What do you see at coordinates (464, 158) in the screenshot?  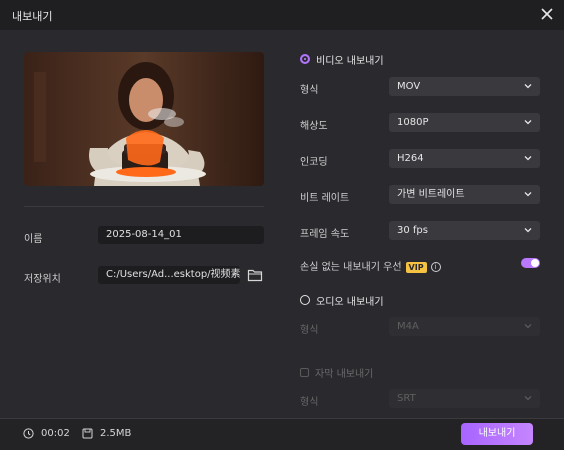 I see `encoding-select: H264` at bounding box center [464, 158].